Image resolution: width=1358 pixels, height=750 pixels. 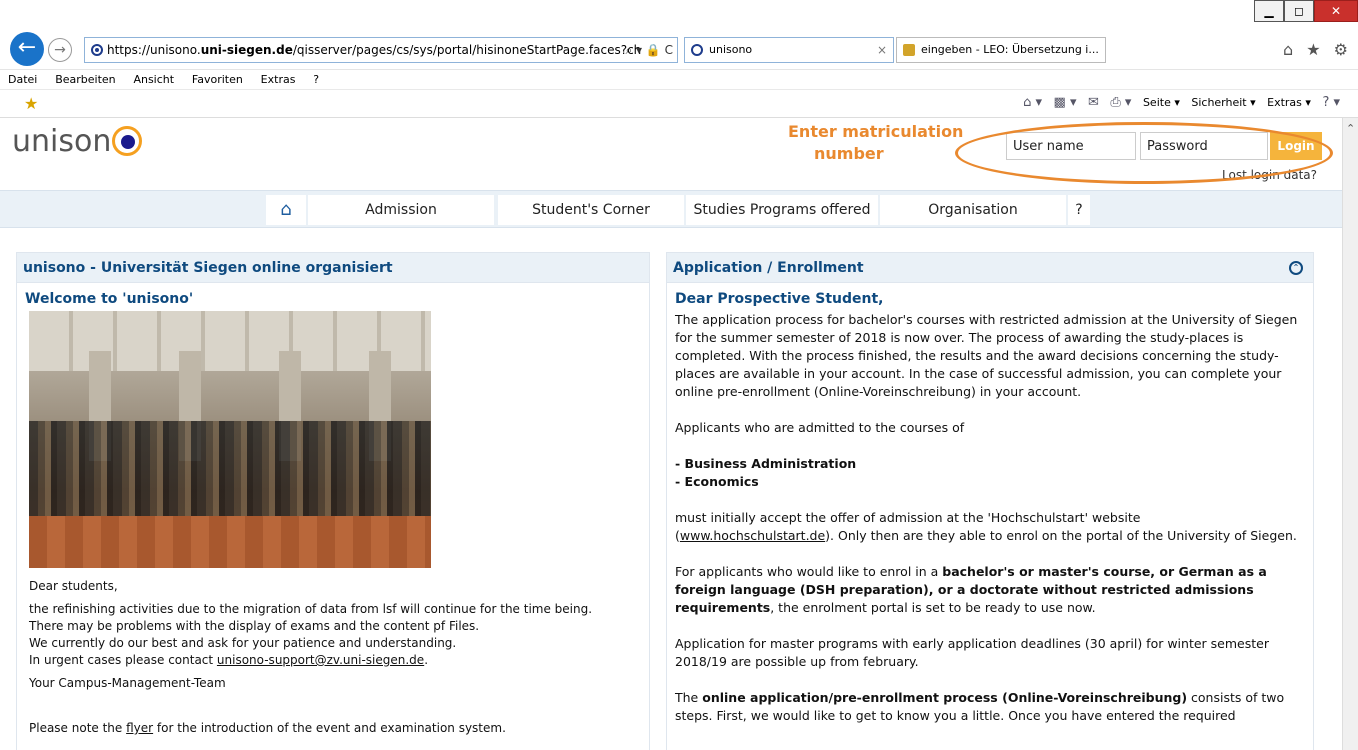 What do you see at coordinates (127, 141) in the screenshot?
I see `logo-dot-icon` at bounding box center [127, 141].